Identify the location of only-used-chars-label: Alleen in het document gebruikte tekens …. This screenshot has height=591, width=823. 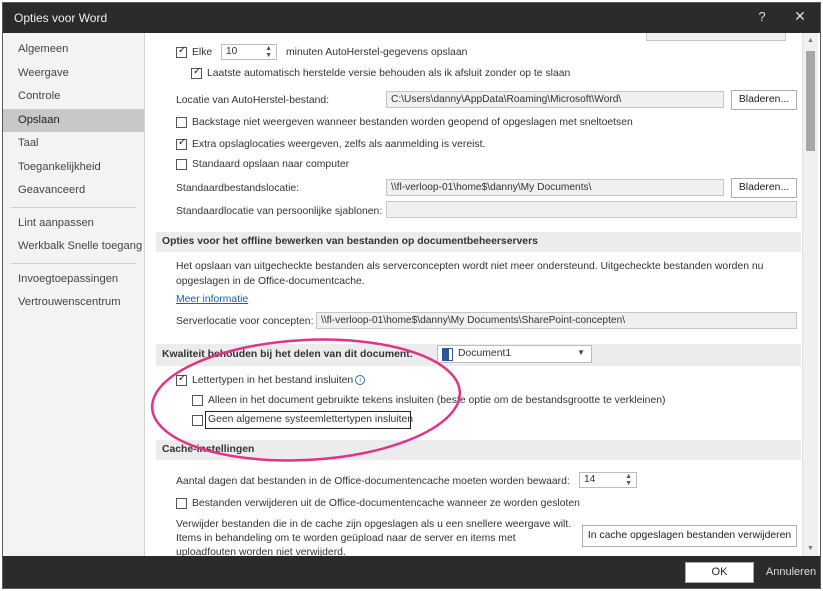
(437, 400).